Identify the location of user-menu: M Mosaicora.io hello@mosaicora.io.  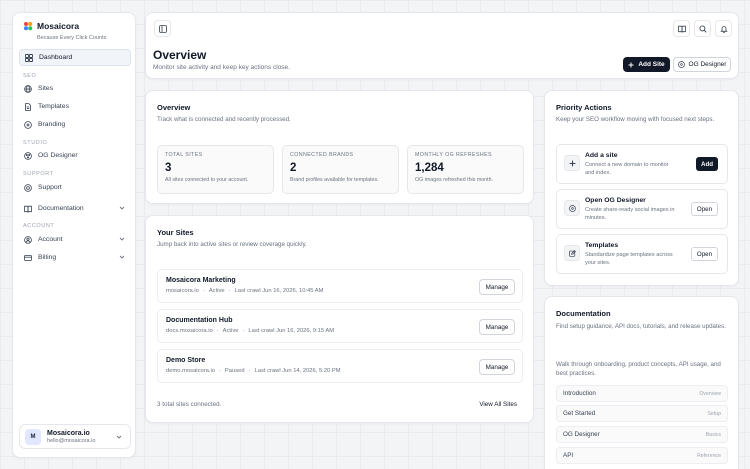
(75, 436).